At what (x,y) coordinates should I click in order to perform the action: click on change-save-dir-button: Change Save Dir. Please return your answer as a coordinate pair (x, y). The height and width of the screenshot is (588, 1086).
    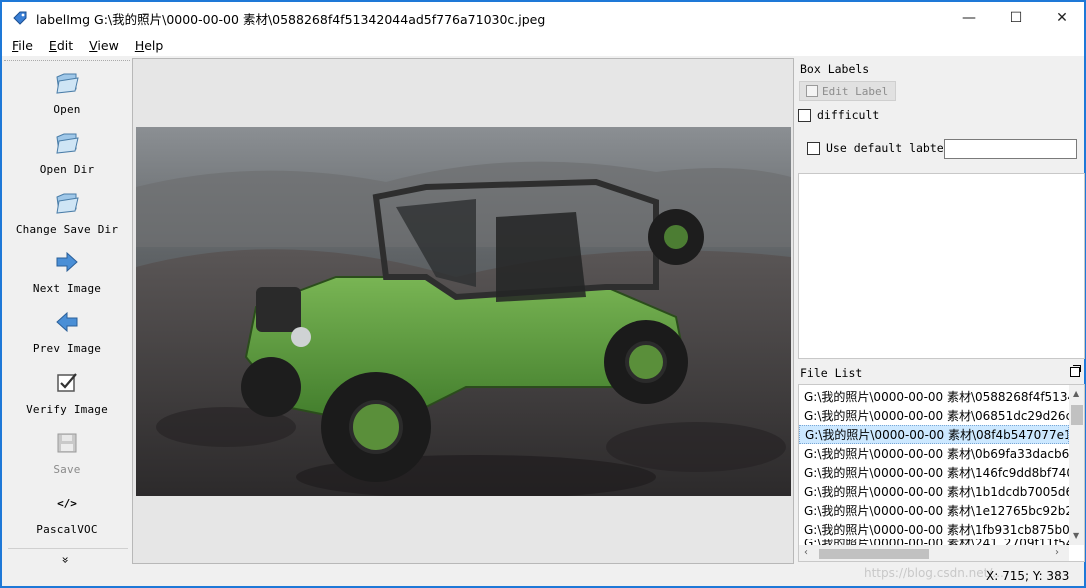
    Looking at the image, I should click on (67, 212).